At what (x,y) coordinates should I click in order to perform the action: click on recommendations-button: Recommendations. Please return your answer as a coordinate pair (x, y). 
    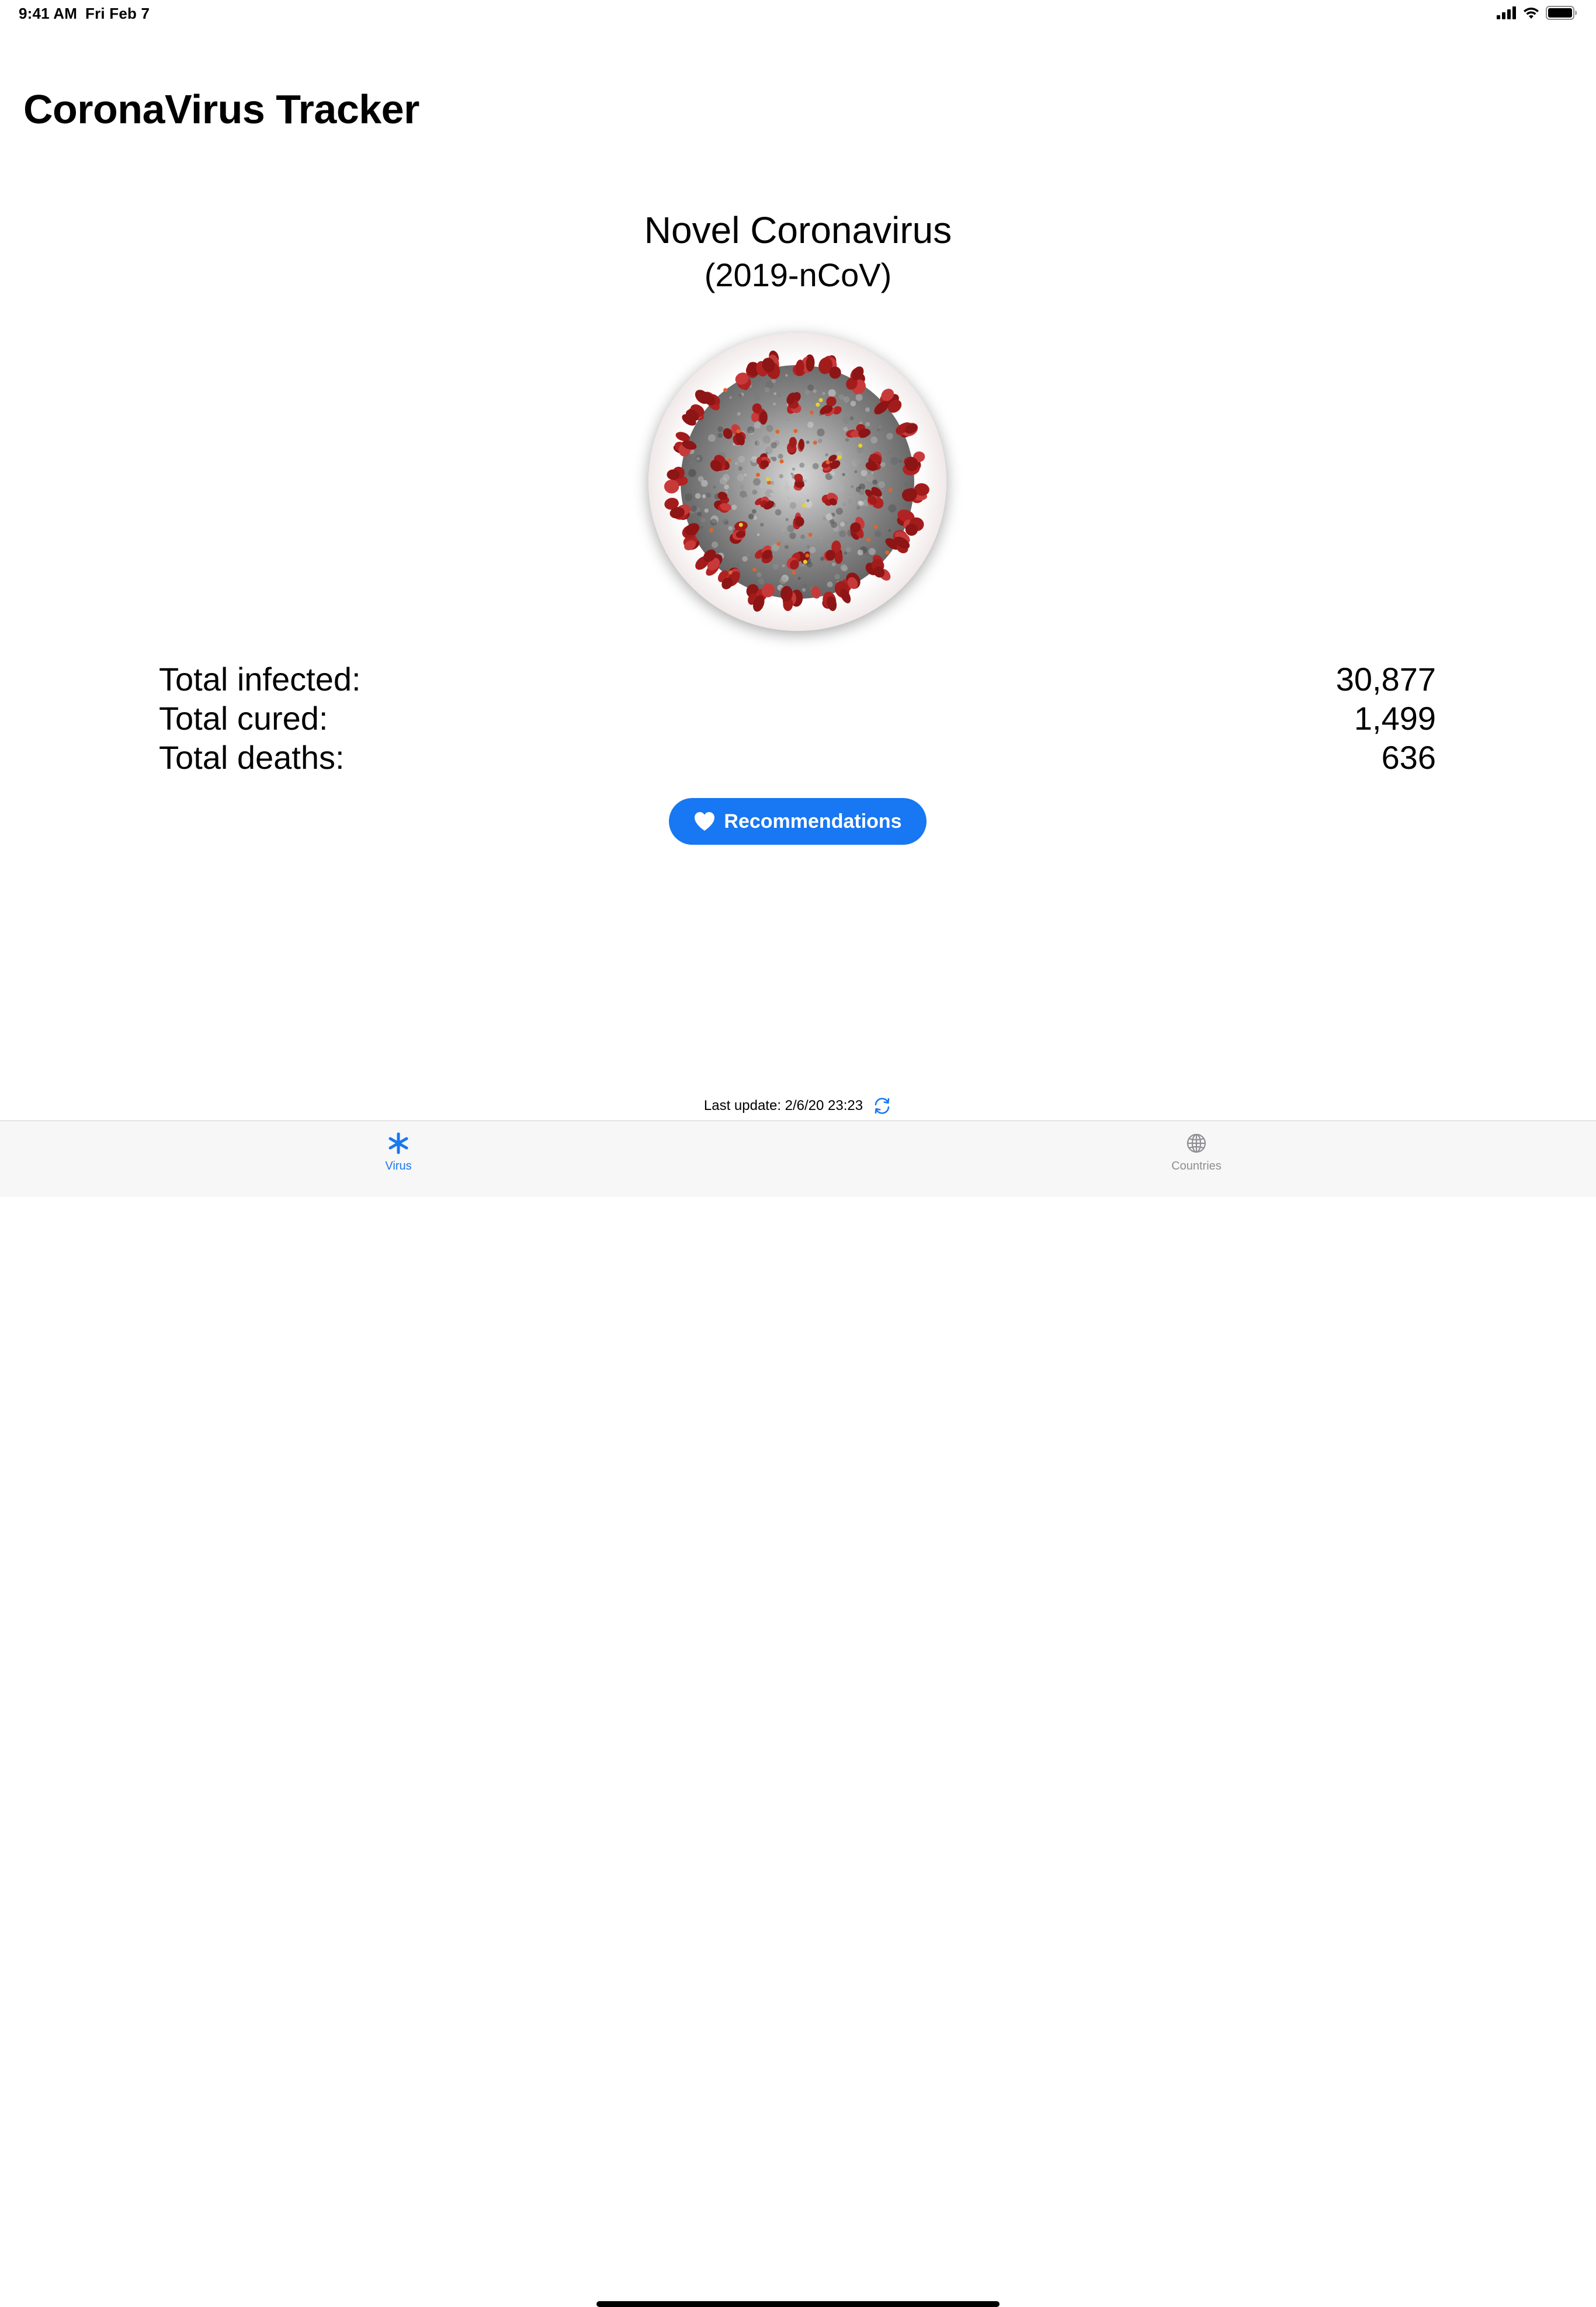
    Looking at the image, I should click on (798, 821).